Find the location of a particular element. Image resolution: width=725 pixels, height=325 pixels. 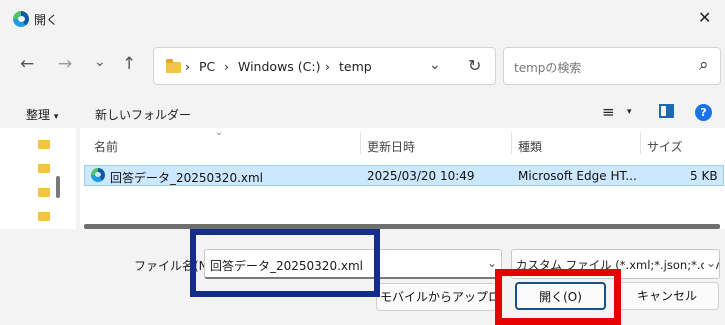

edge-logo-icon is located at coordinates (21, 19).